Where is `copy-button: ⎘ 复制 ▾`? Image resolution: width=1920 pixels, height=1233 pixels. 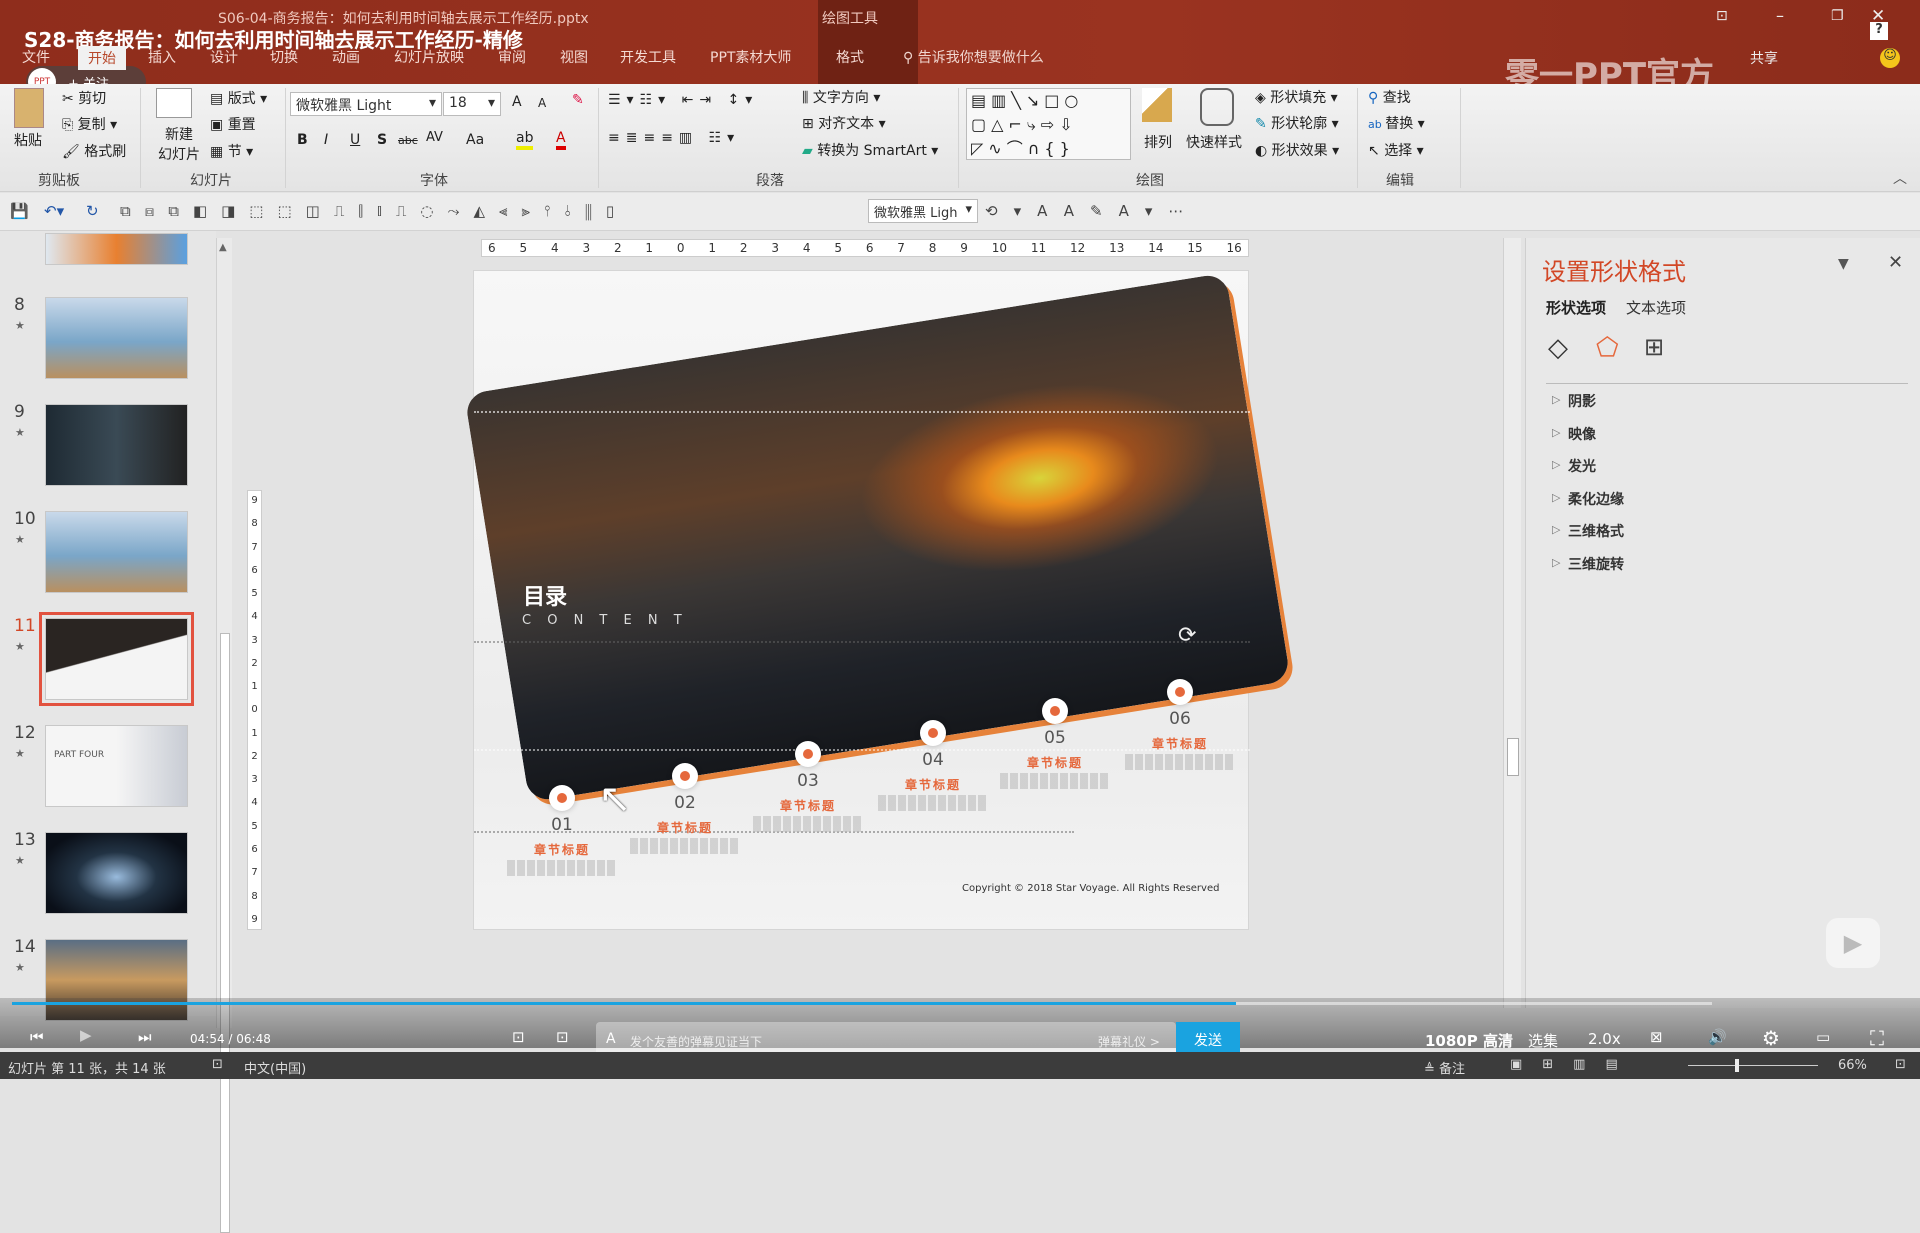 copy-button: ⎘ 复制 ▾ is located at coordinates (89, 124).